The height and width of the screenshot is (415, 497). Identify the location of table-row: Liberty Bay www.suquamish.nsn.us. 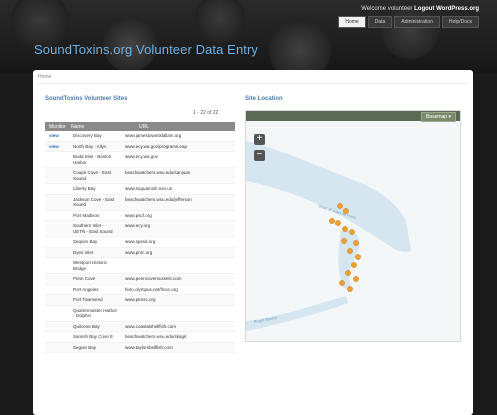
(140, 189).